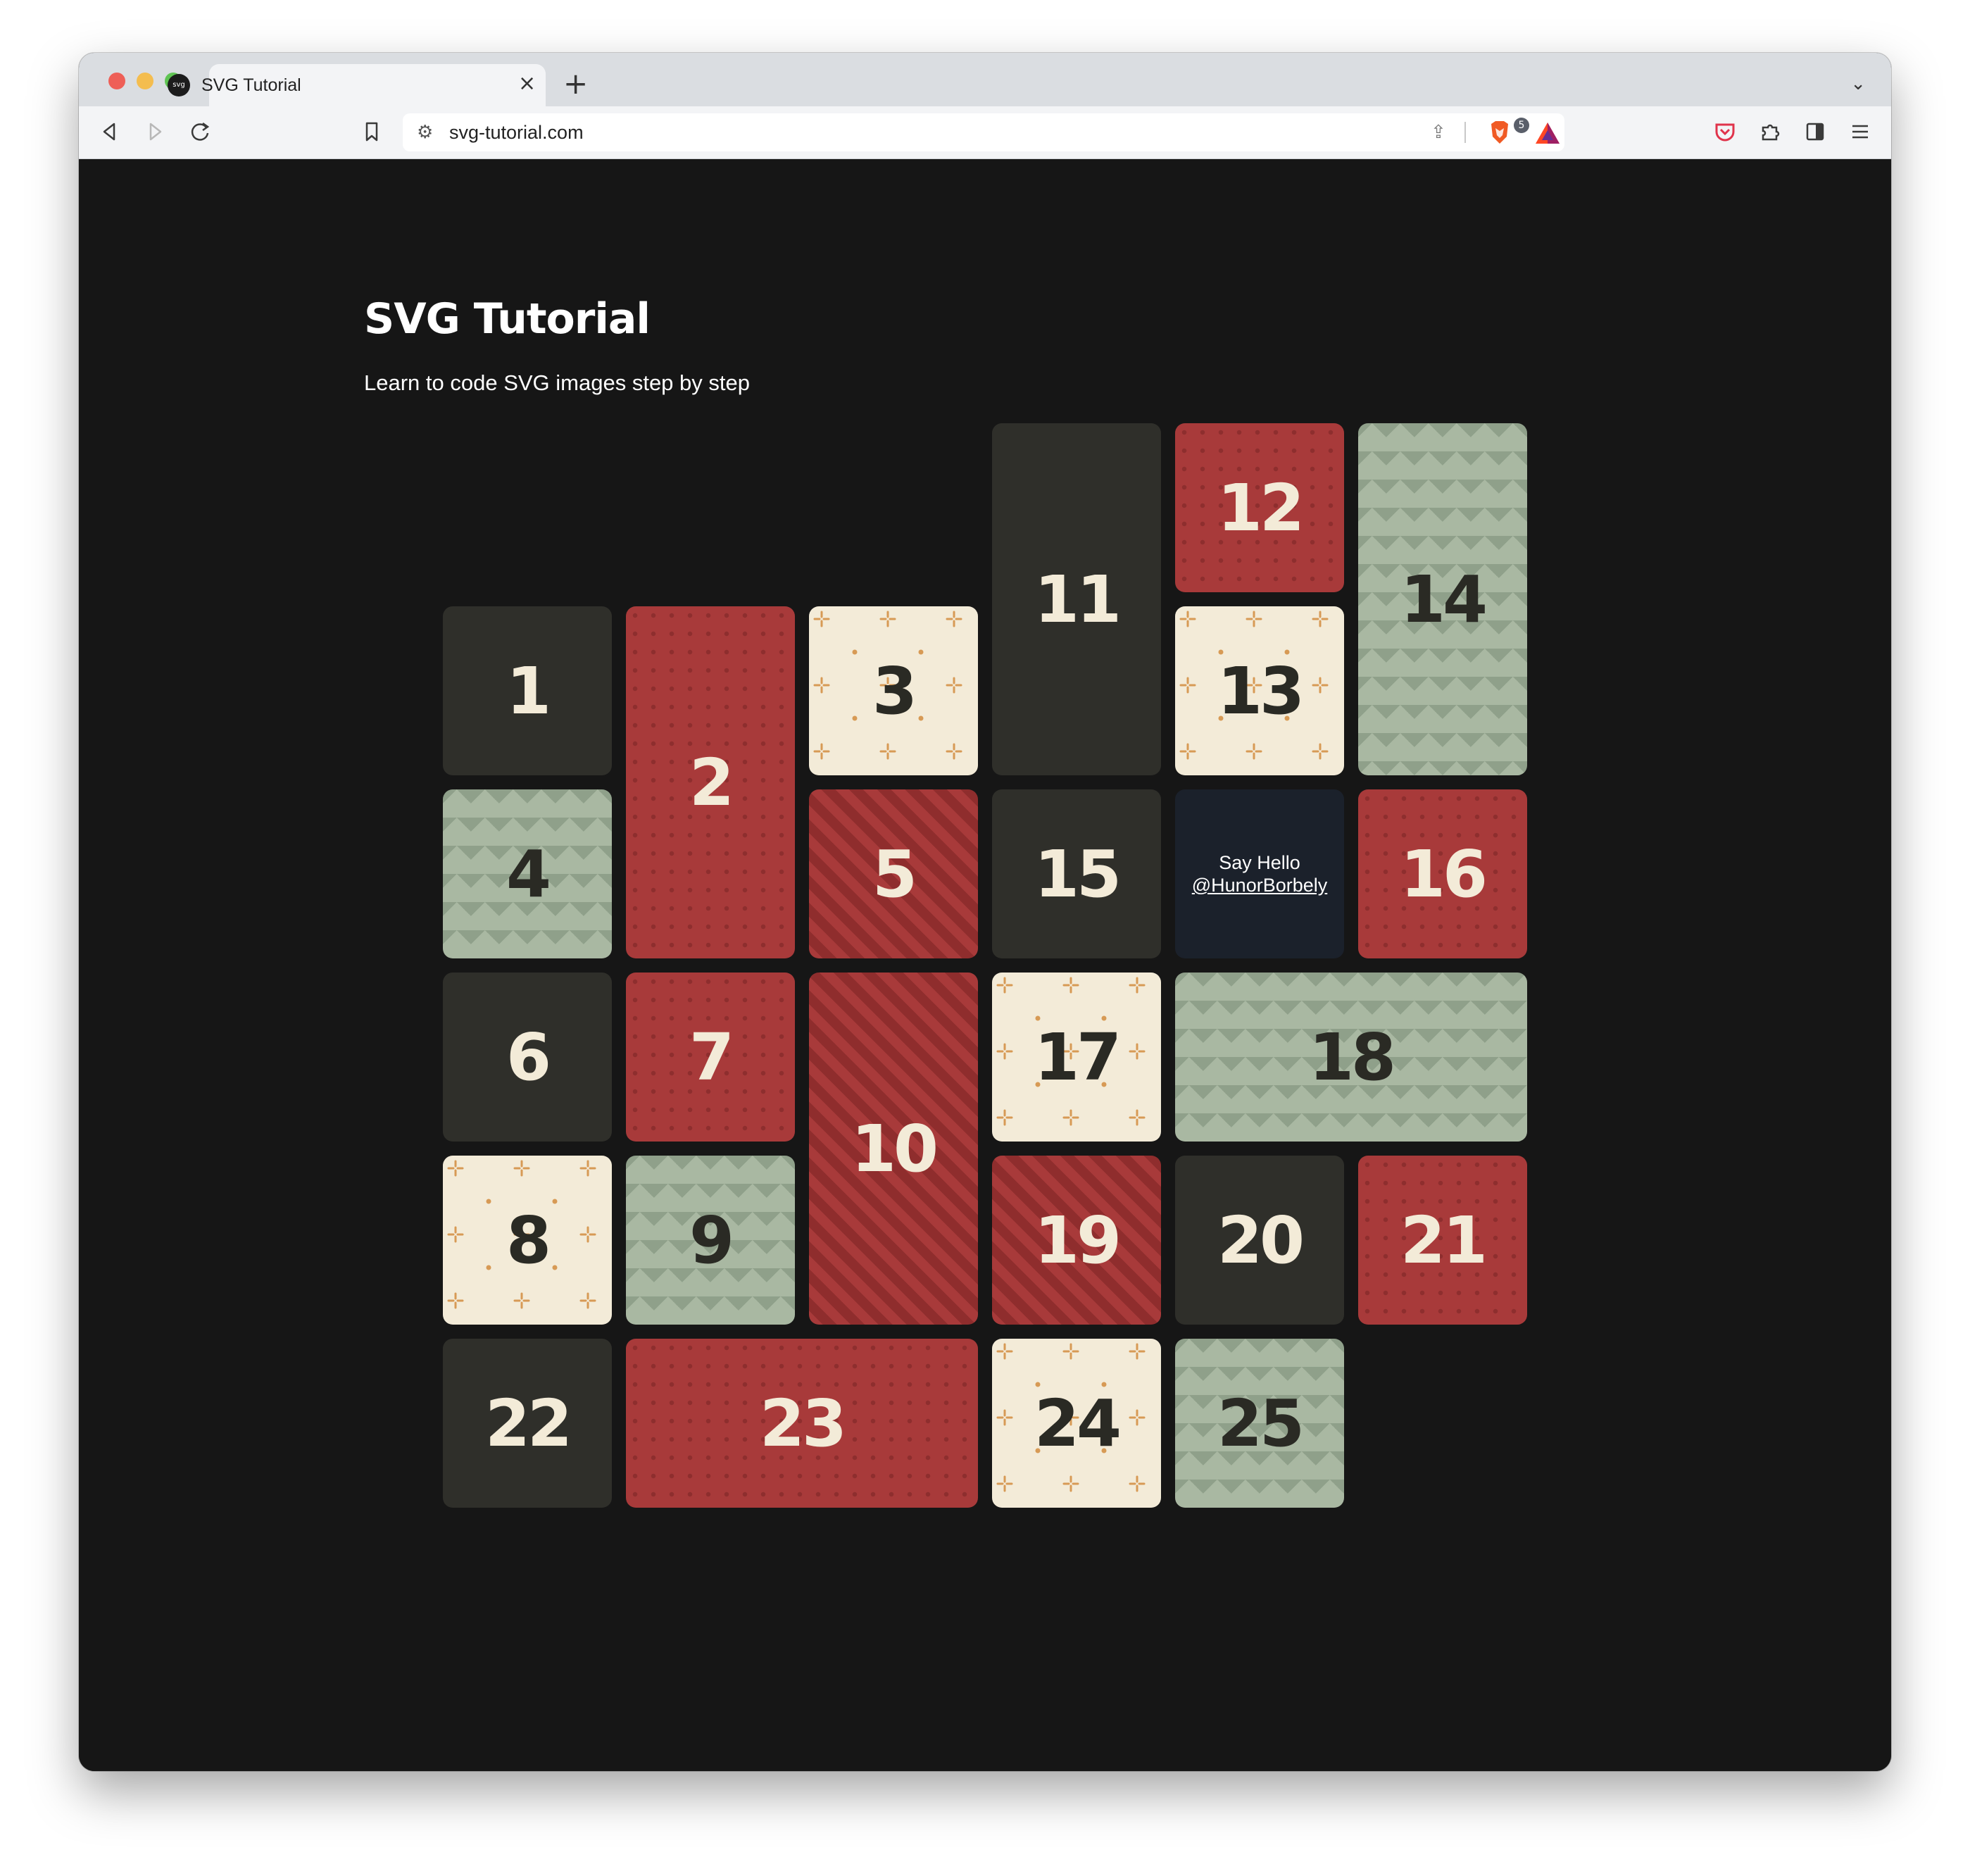  What do you see at coordinates (1547, 133) in the screenshot?
I see `bat-rewards-icon` at bounding box center [1547, 133].